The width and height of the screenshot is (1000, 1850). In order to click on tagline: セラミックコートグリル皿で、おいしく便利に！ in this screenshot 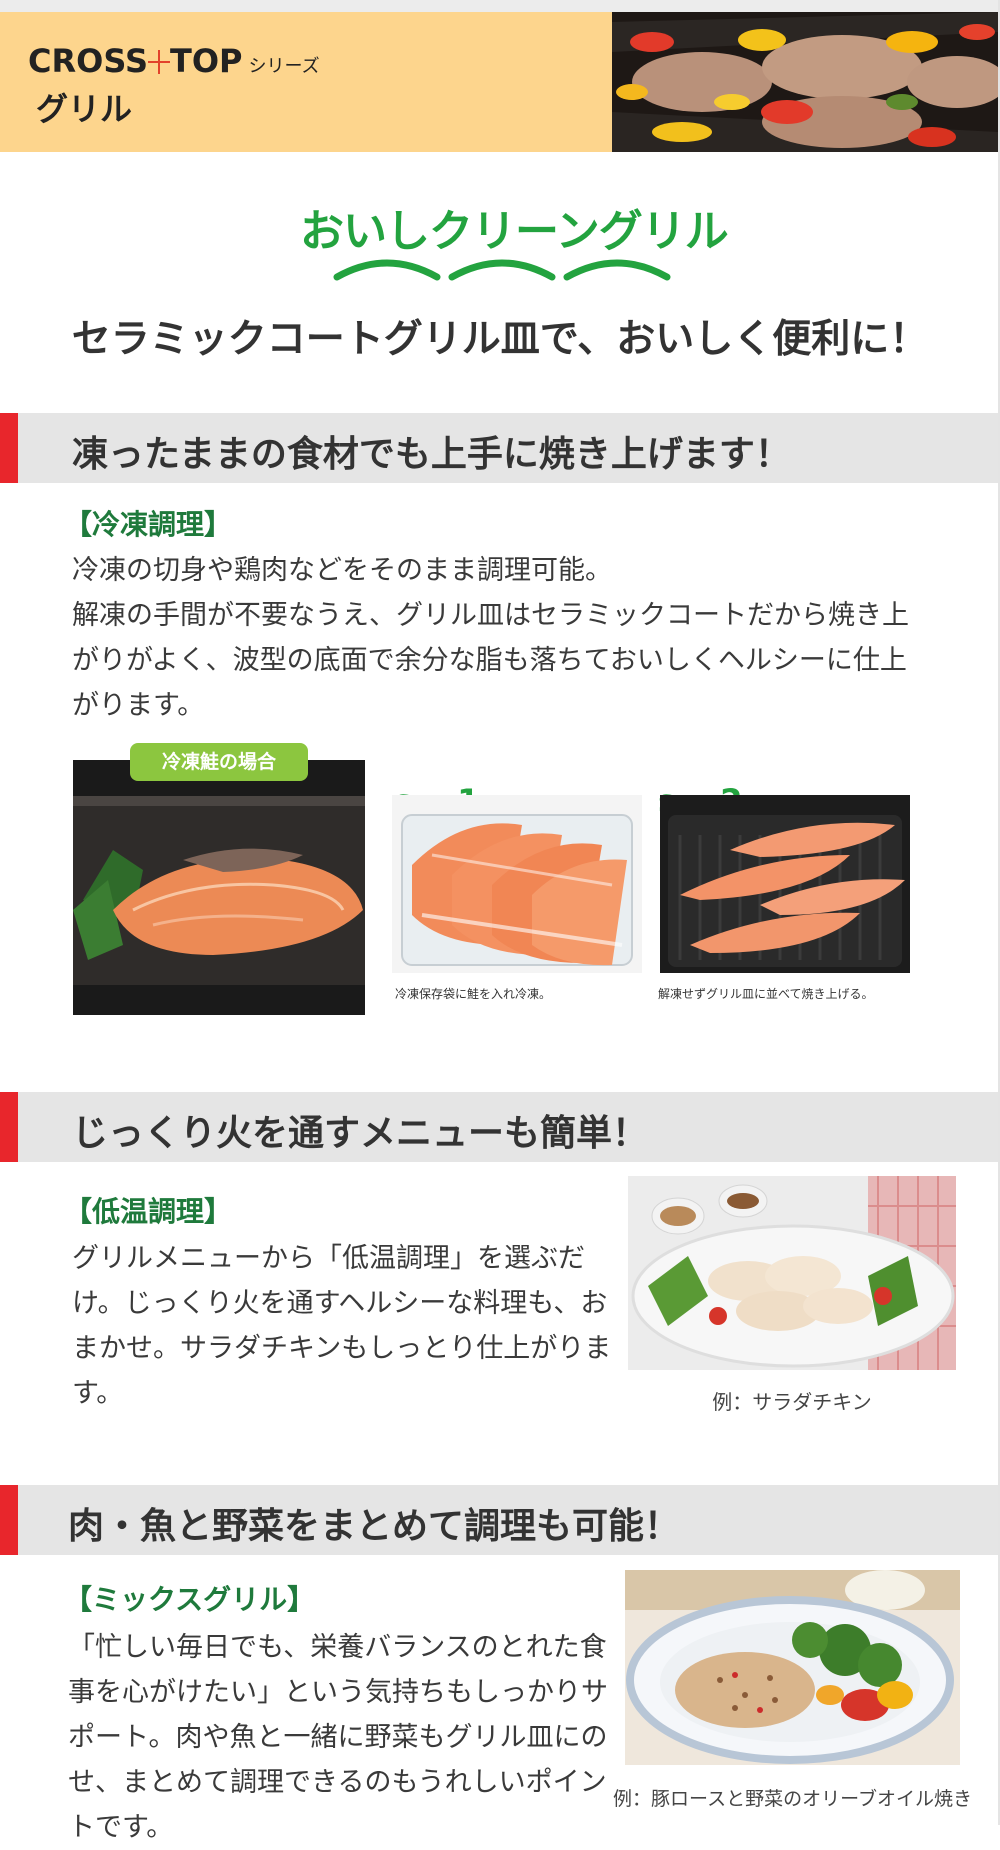, I will do `click(500, 339)`.